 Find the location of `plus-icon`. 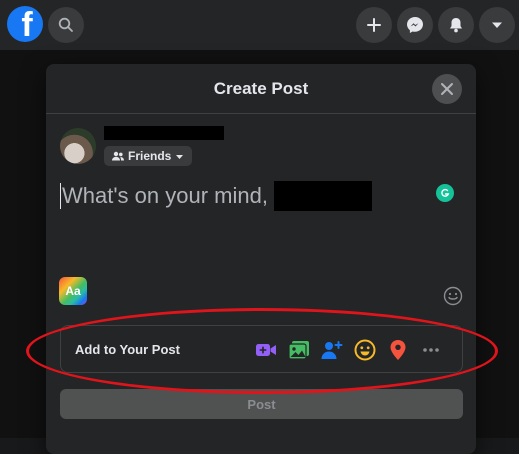

plus-icon is located at coordinates (374, 25).